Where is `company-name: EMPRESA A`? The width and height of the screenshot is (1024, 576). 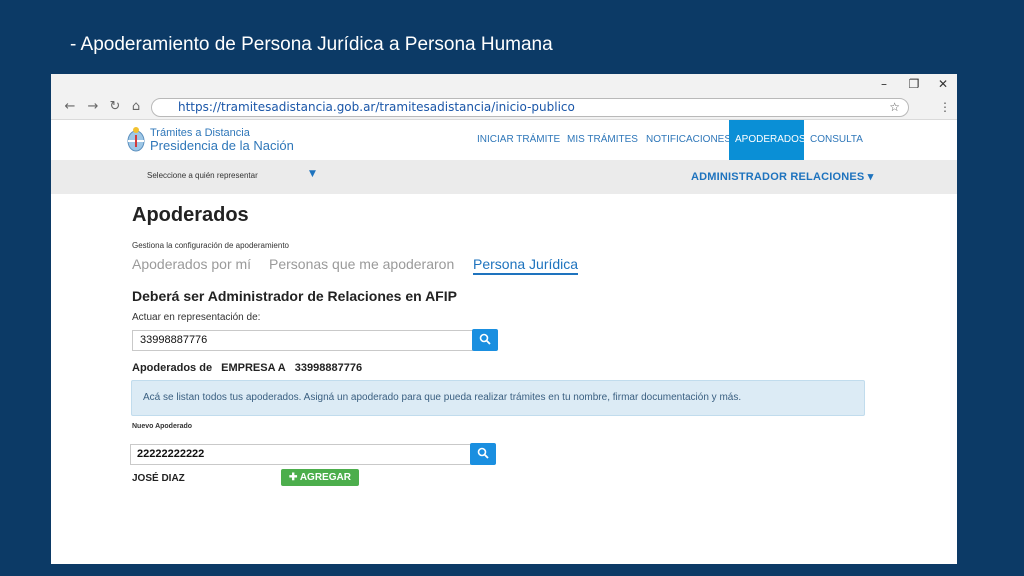 company-name: EMPRESA A is located at coordinates (253, 368).